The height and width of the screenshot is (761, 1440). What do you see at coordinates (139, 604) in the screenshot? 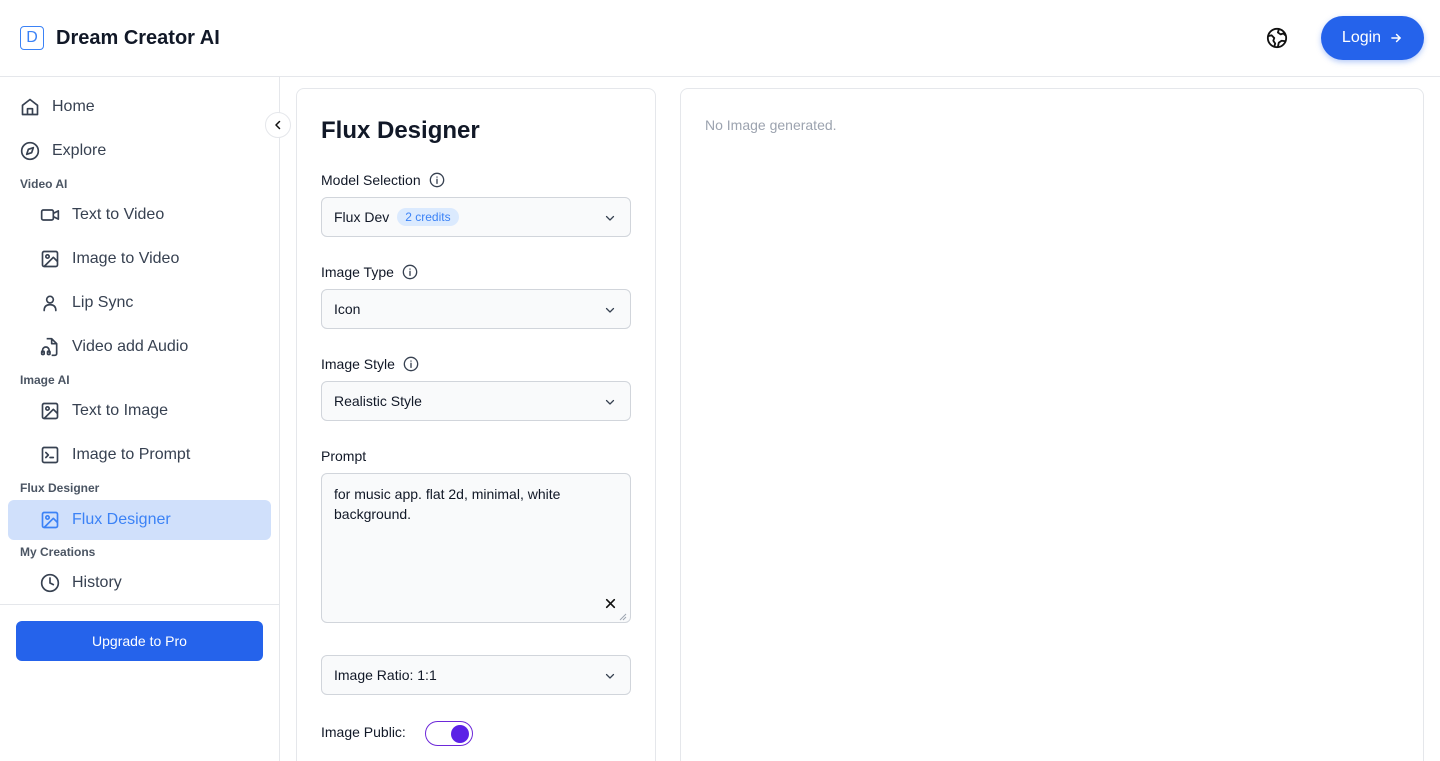
I see `sidebar-divider` at bounding box center [139, 604].